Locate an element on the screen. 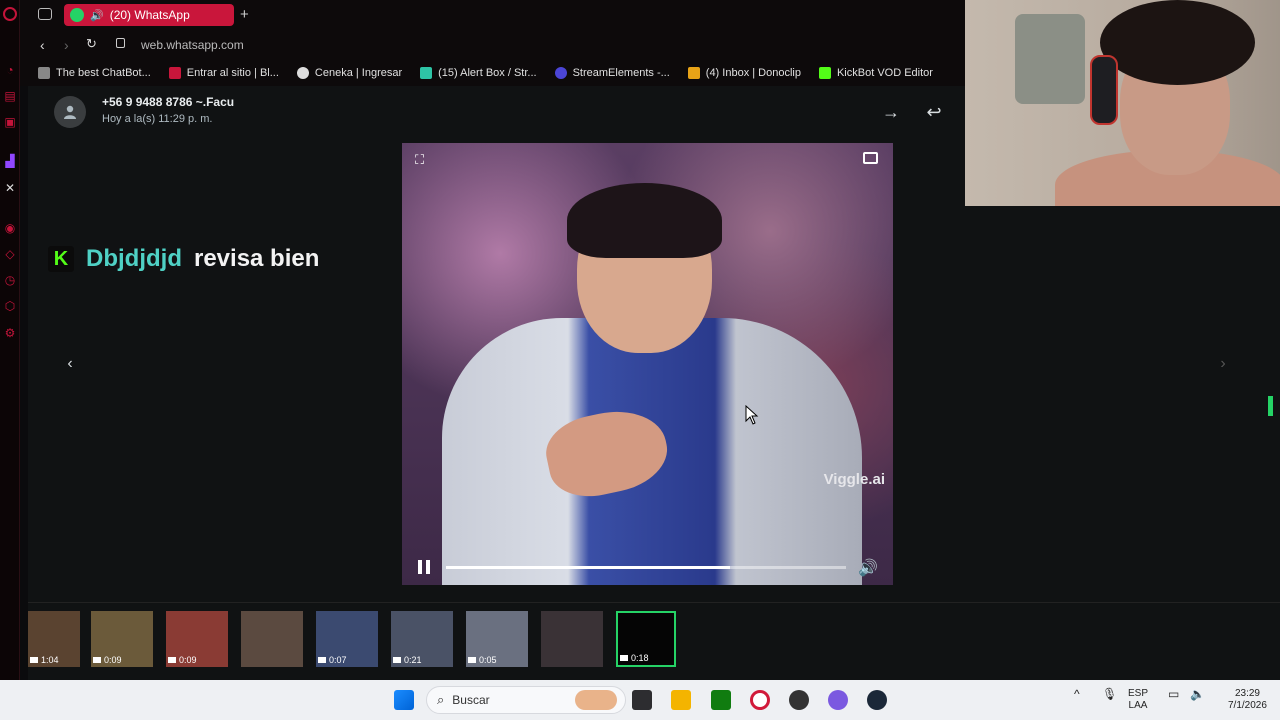  tab-switcher-icon is located at coordinates (45, 14).